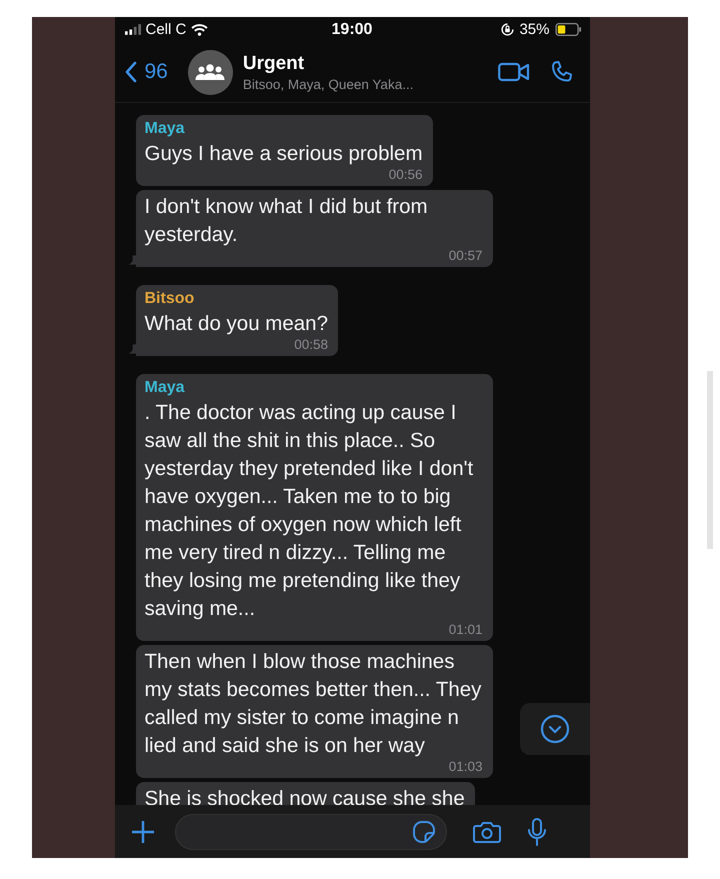  What do you see at coordinates (311, 345) in the screenshot?
I see `message-time: 00:58` at bounding box center [311, 345].